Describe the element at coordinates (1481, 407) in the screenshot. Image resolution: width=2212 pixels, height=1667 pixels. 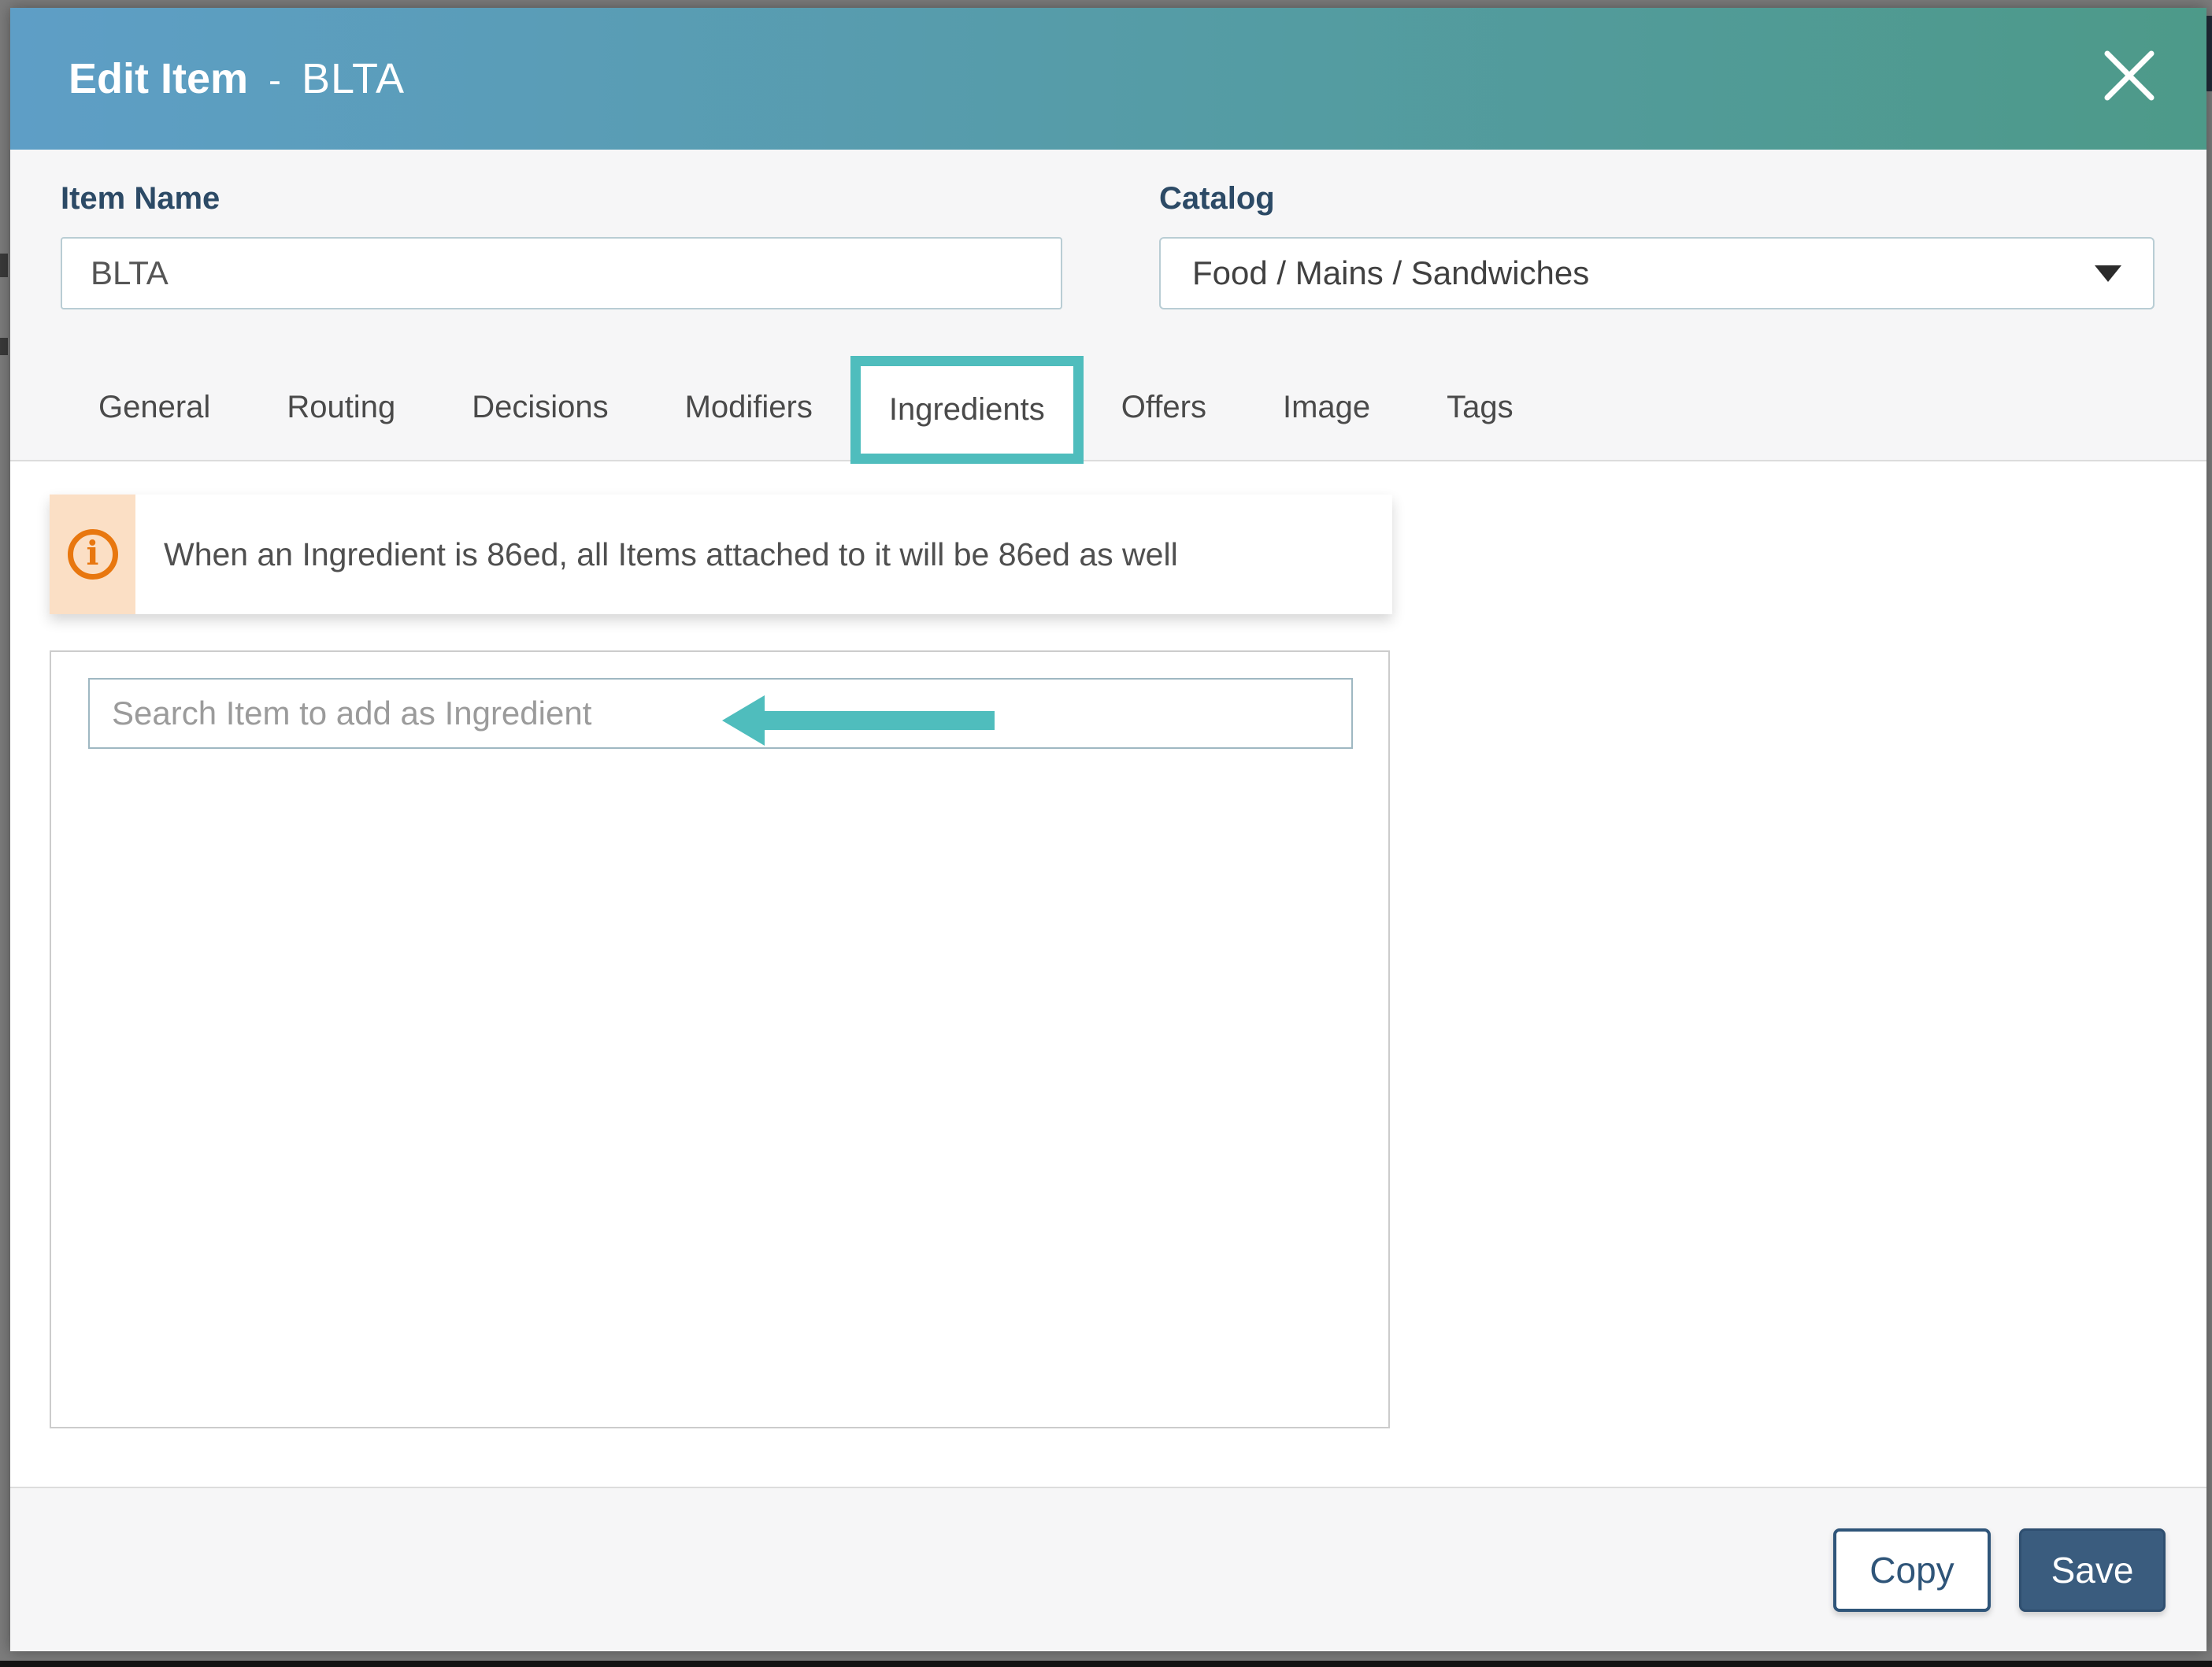
I see `tab-tags: Tags` at that location.